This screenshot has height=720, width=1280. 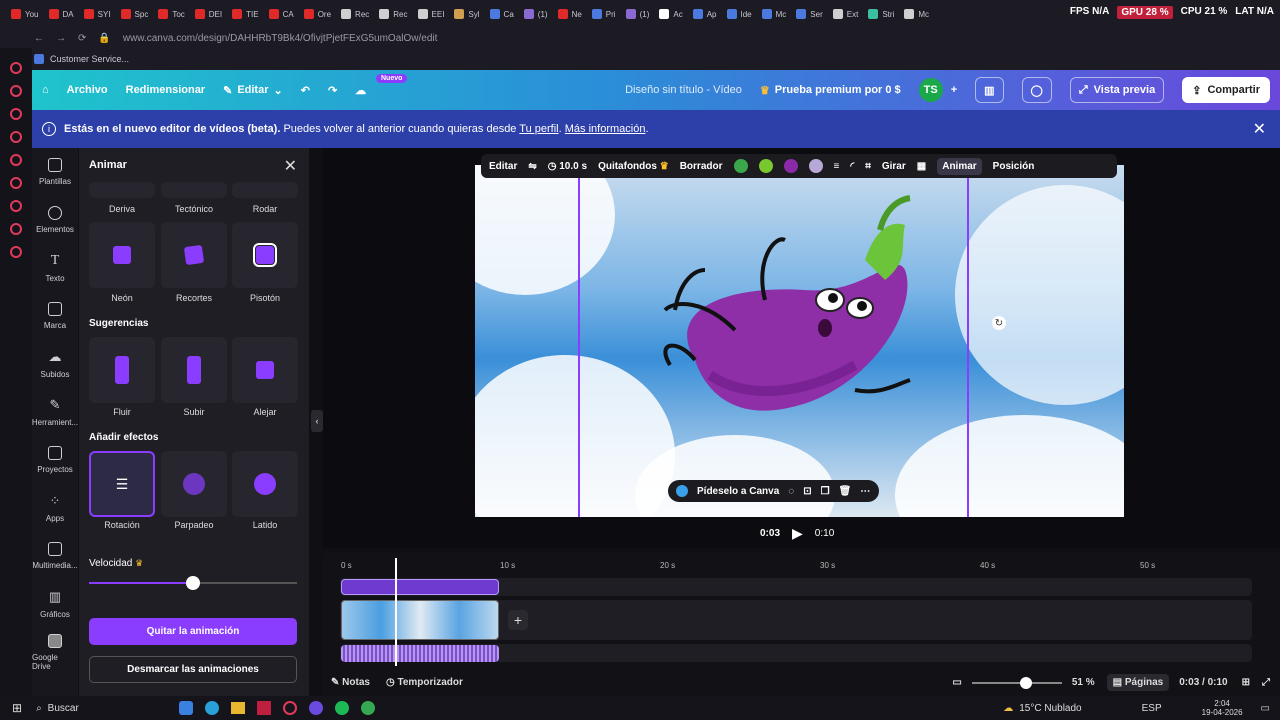 What do you see at coordinates (701, 166) in the screenshot?
I see `borrador-button: Borrador` at bounding box center [701, 166].